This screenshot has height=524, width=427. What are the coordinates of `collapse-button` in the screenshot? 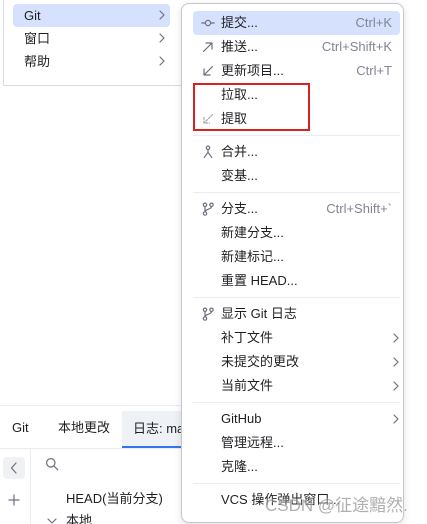 It's located at (14, 468).